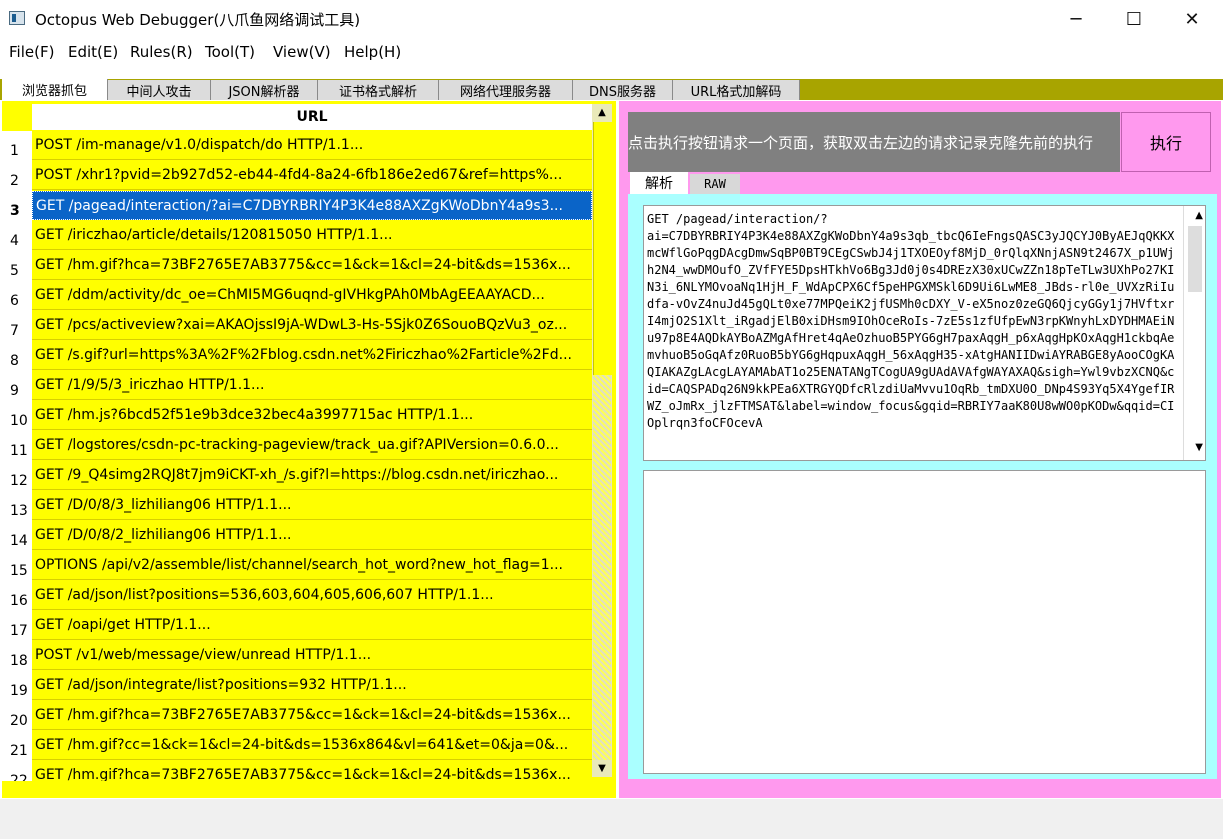 This screenshot has width=1223, height=839. I want to click on tab-browser-capture: 浏览器抓包, so click(55, 89).